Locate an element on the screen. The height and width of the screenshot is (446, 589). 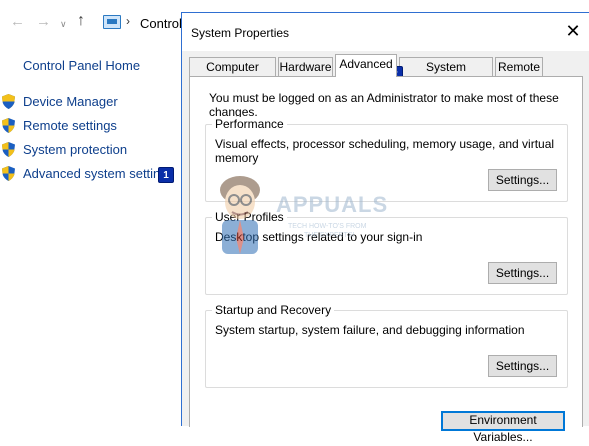
step-callout-1: 1 is located at coordinates (166, 175).